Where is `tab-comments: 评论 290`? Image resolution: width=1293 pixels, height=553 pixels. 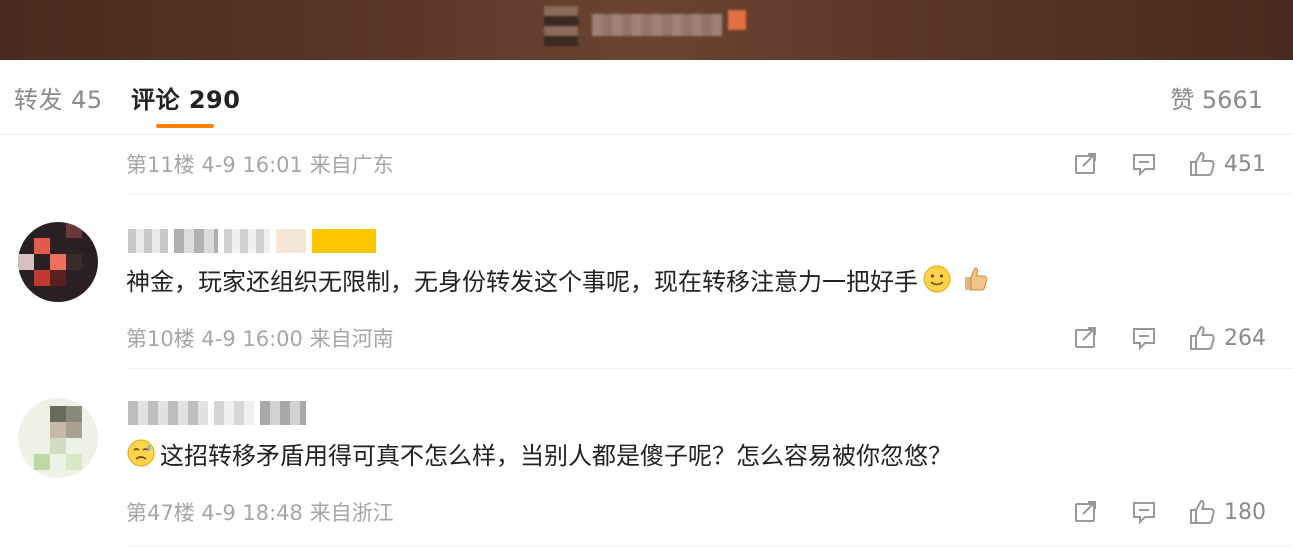
tab-comments: 评论 290 is located at coordinates (185, 97).